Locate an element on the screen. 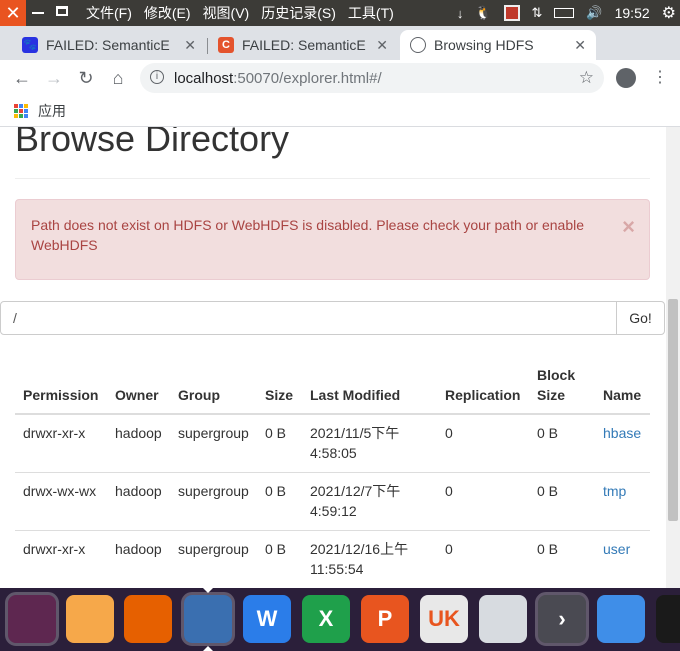 Image resolution: width=680 pixels, height=651 pixels. volume-icon: 🔊 is located at coordinates (594, 13).